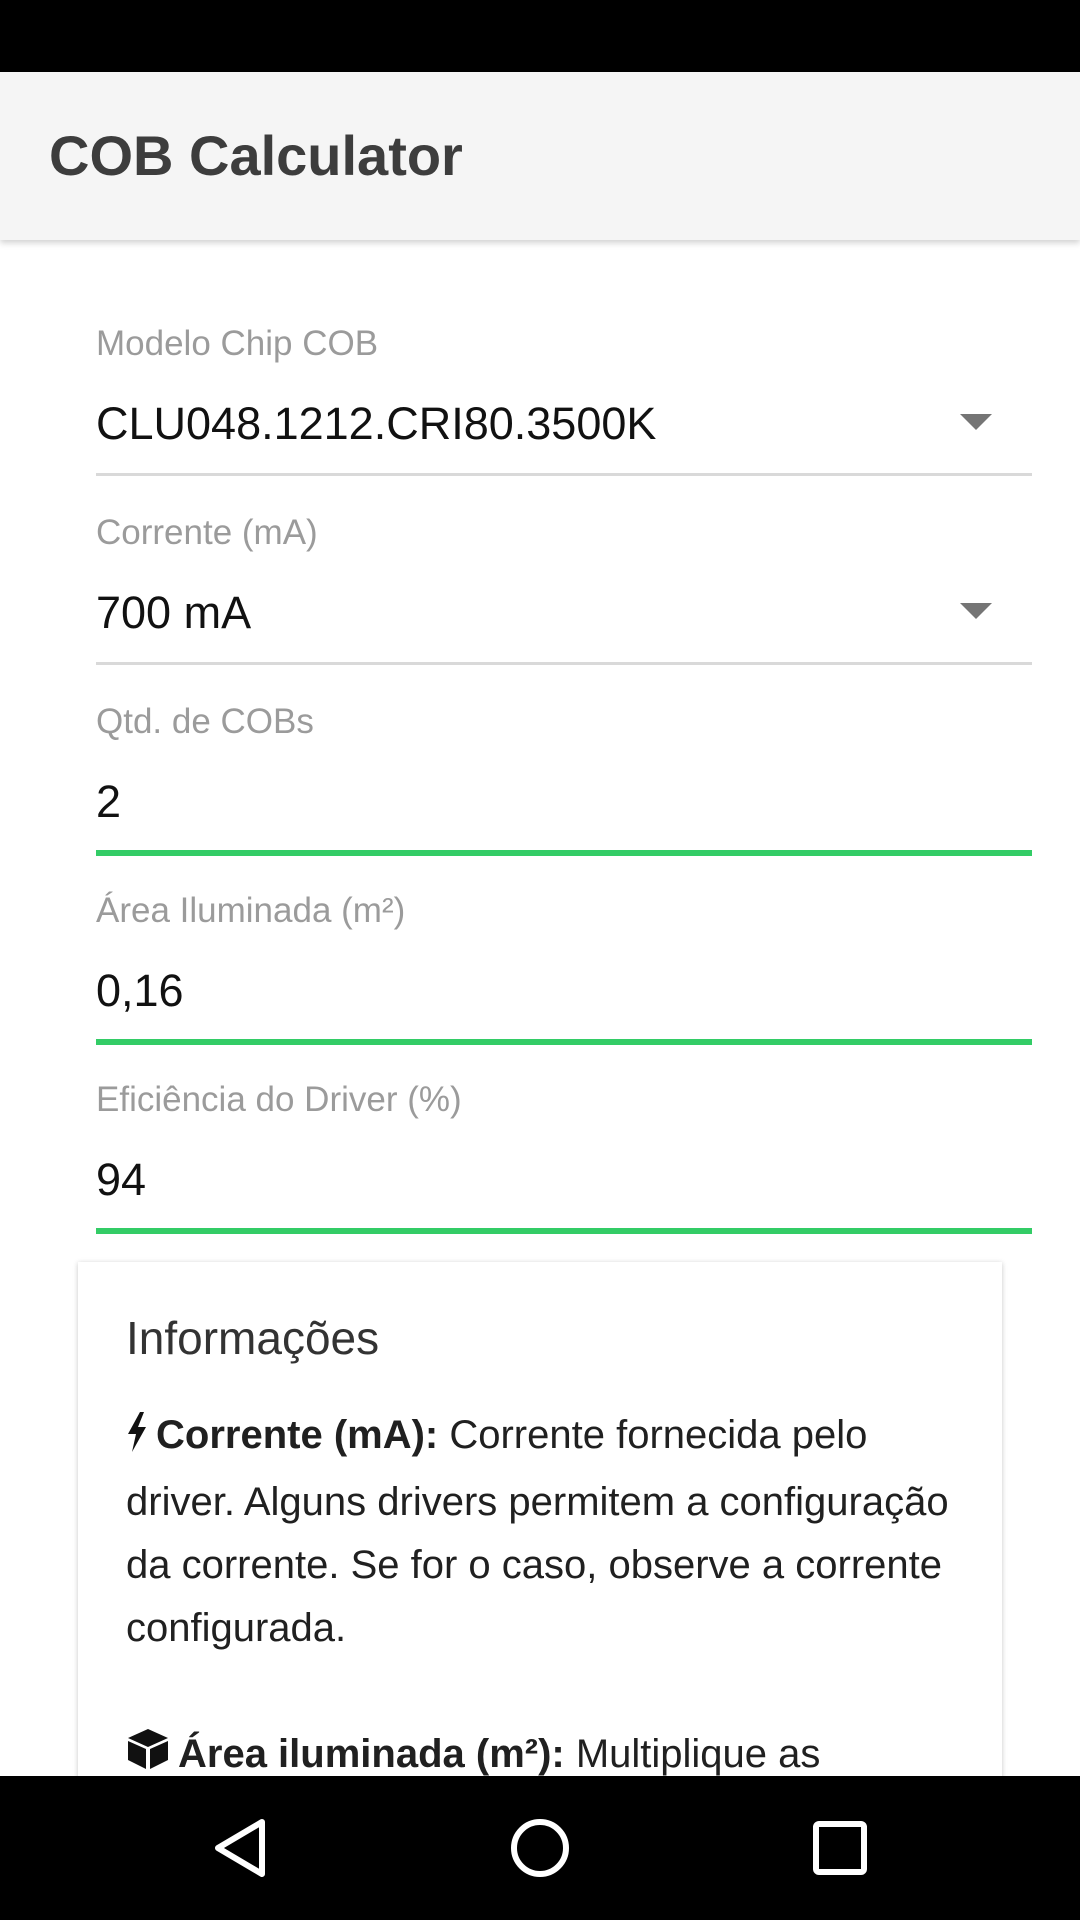  I want to click on cob-qty-field: Qtd. de COBs 2, so click(564, 780).